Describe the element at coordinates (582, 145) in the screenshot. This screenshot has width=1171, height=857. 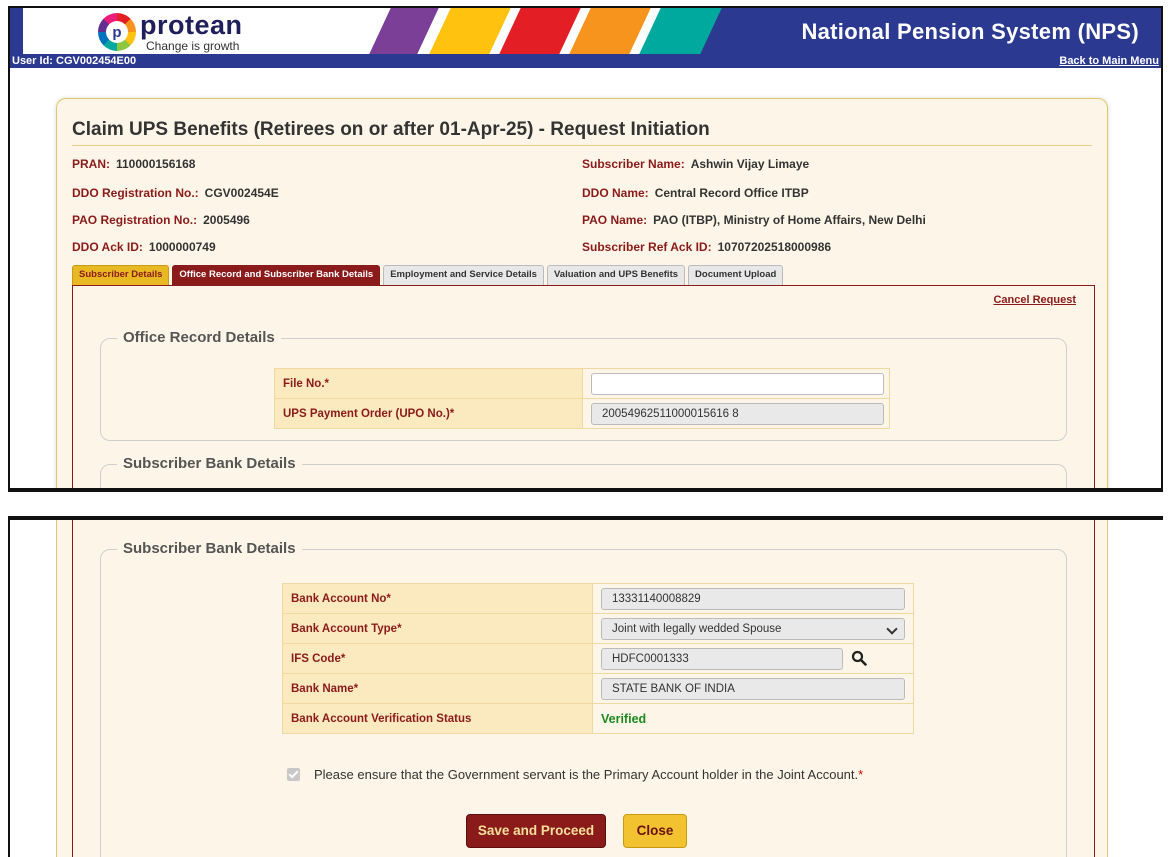
I see `title-divider` at that location.